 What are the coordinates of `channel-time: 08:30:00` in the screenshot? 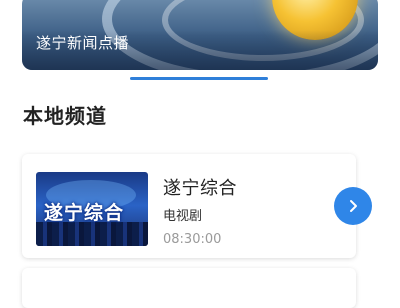 It's located at (192, 239).